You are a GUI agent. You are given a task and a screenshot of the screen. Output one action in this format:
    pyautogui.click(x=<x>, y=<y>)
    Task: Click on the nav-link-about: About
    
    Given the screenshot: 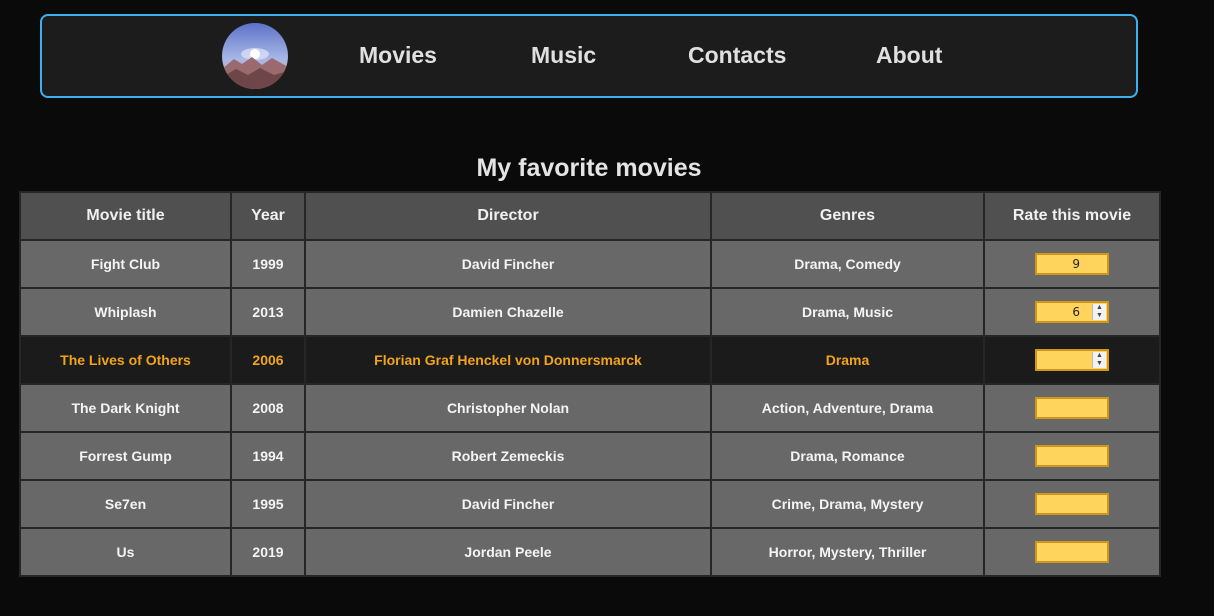 What is the action you would take?
    pyautogui.click(x=909, y=55)
    